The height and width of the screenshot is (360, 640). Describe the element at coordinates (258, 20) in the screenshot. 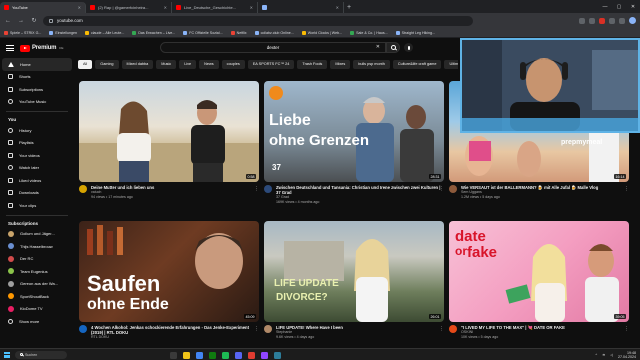

I see `url-input: youtube.com` at that location.